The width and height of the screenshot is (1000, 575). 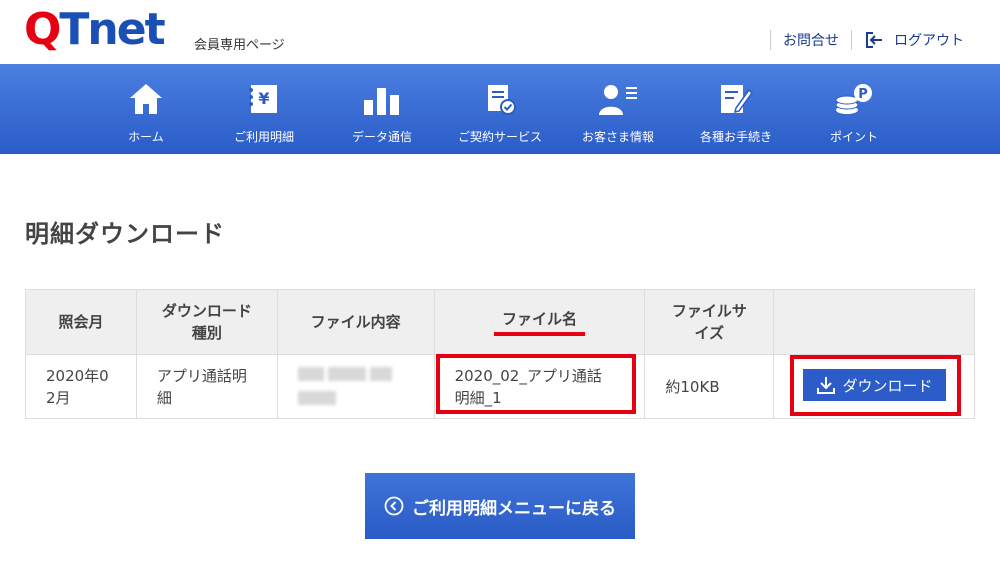 What do you see at coordinates (736, 99) in the screenshot?
I see `form-edit-icon` at bounding box center [736, 99].